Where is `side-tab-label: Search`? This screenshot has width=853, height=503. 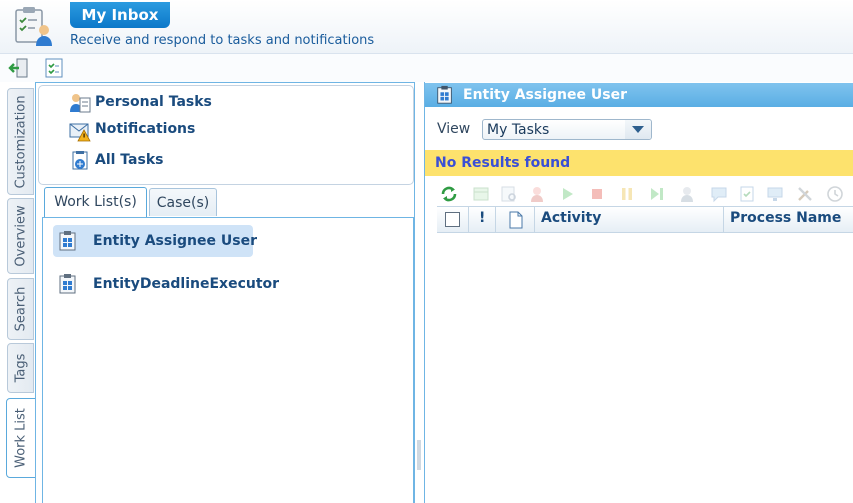 side-tab-label: Search is located at coordinates (20, 309).